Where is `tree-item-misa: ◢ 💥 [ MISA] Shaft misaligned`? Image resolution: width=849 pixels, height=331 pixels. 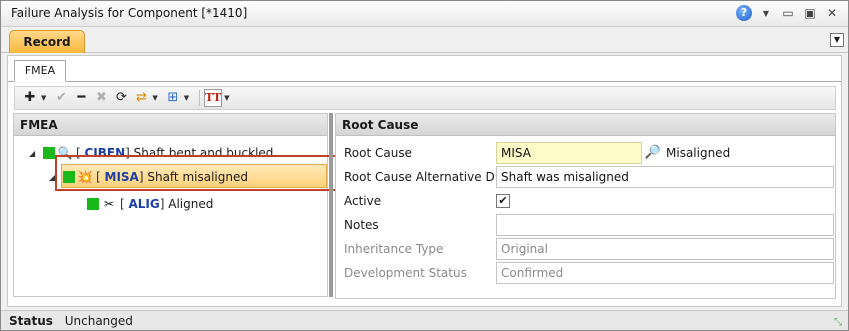
tree-item-misa: ◢ 💥 [ MISA] Shaft misaligned is located at coordinates (148, 177).